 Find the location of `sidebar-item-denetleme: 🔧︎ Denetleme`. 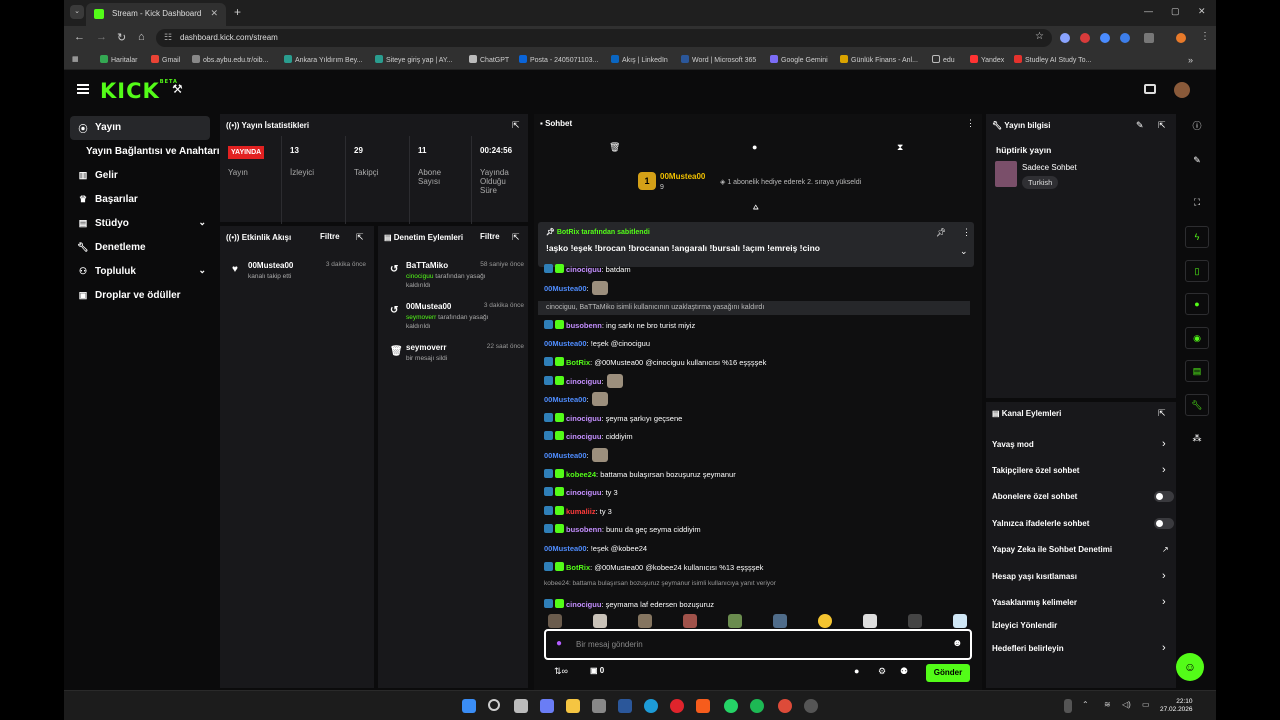

sidebar-item-denetleme: 🔧︎ Denetleme is located at coordinates (140, 248).